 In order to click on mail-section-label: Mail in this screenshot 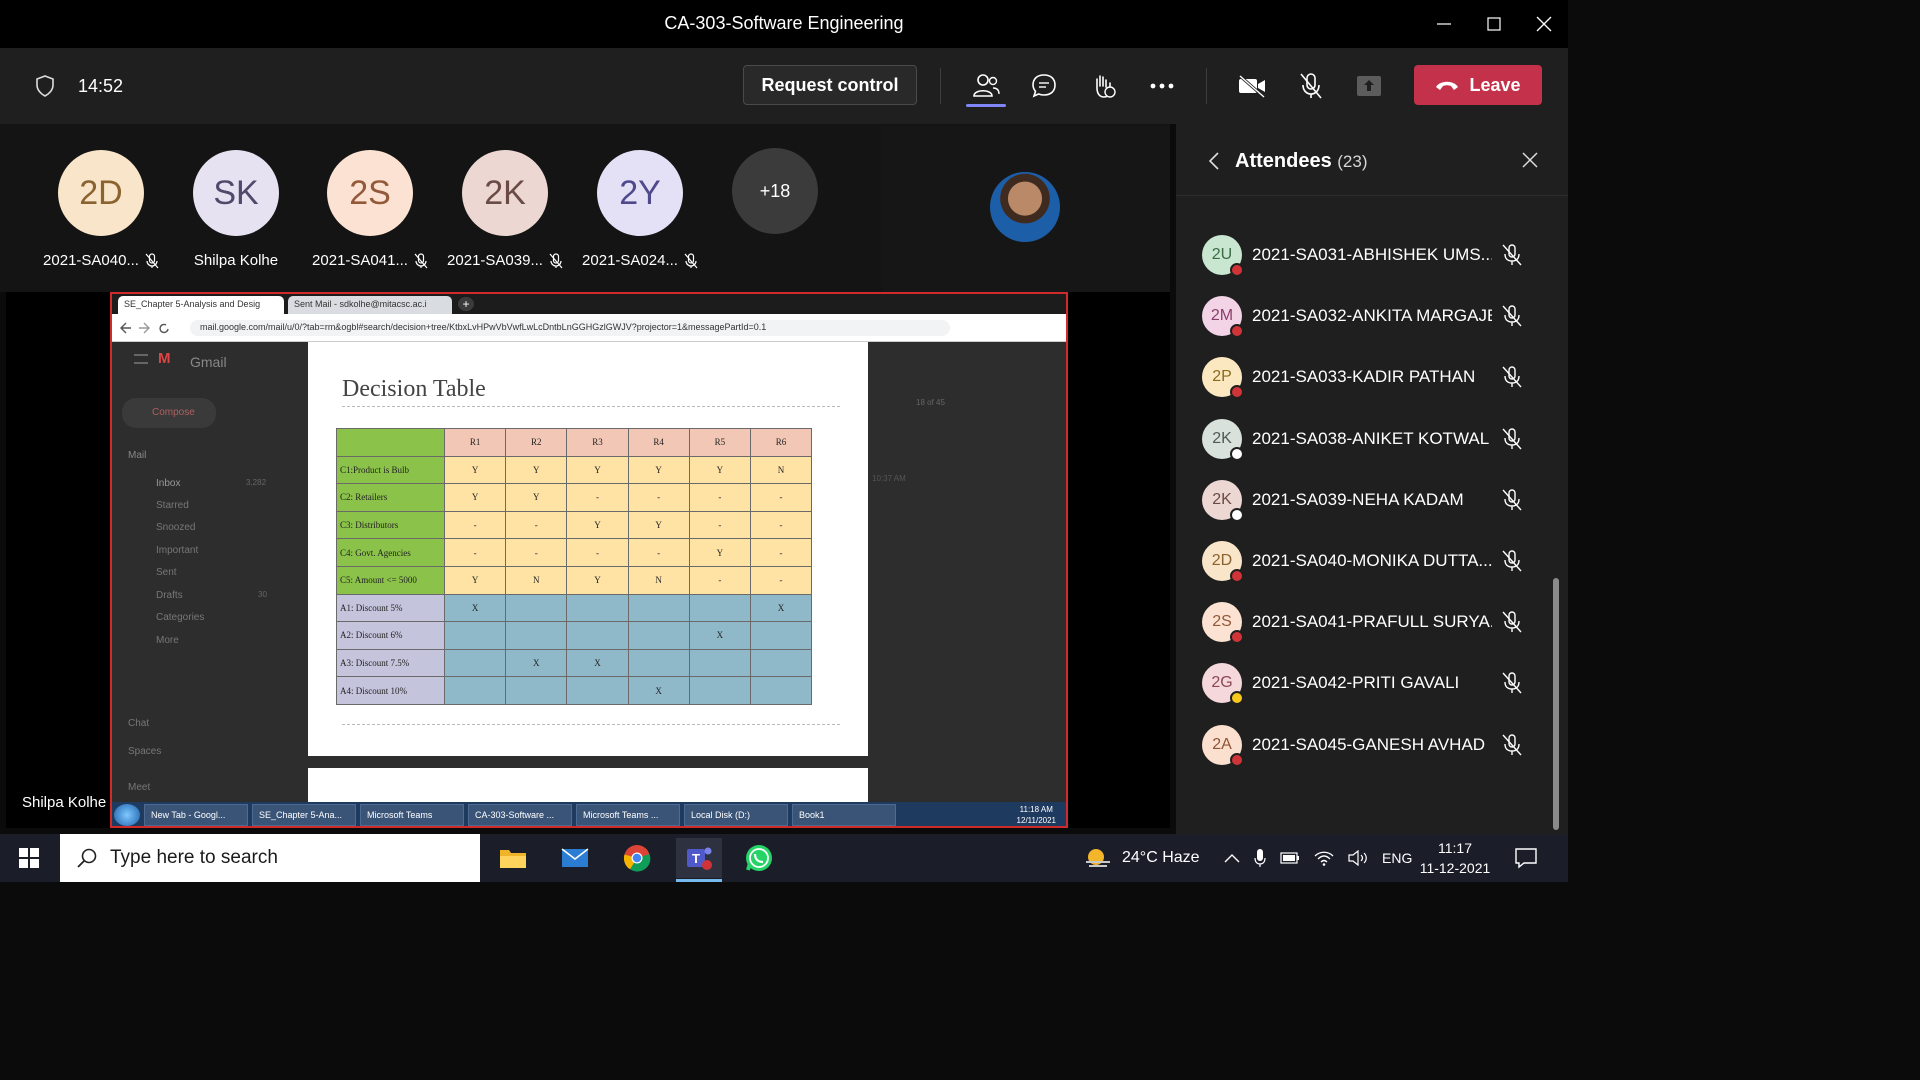, I will do `click(137, 455)`.